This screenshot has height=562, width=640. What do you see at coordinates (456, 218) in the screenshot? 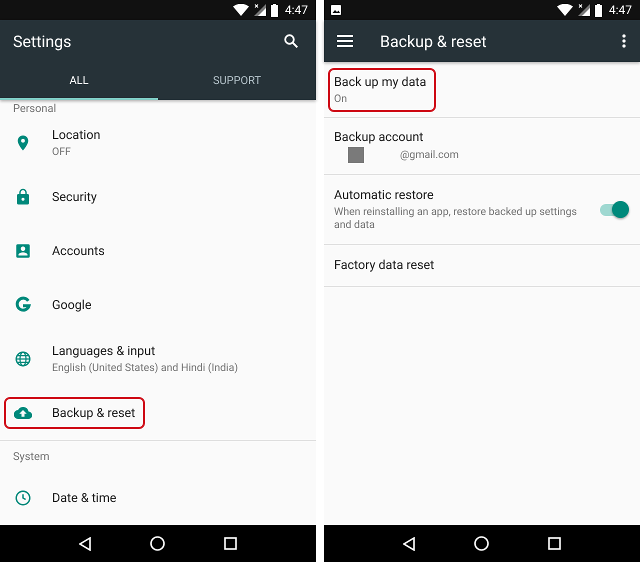
I see `item-subtitle: When reinstalling an app, restore backed up settings and data` at bounding box center [456, 218].